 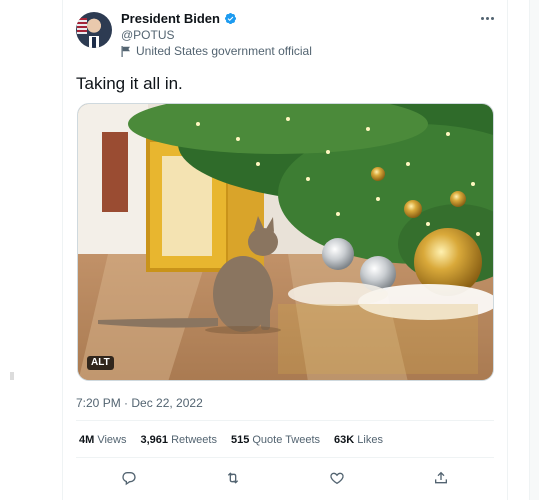 I want to click on left-edge-artifact, so click(x=12, y=376).